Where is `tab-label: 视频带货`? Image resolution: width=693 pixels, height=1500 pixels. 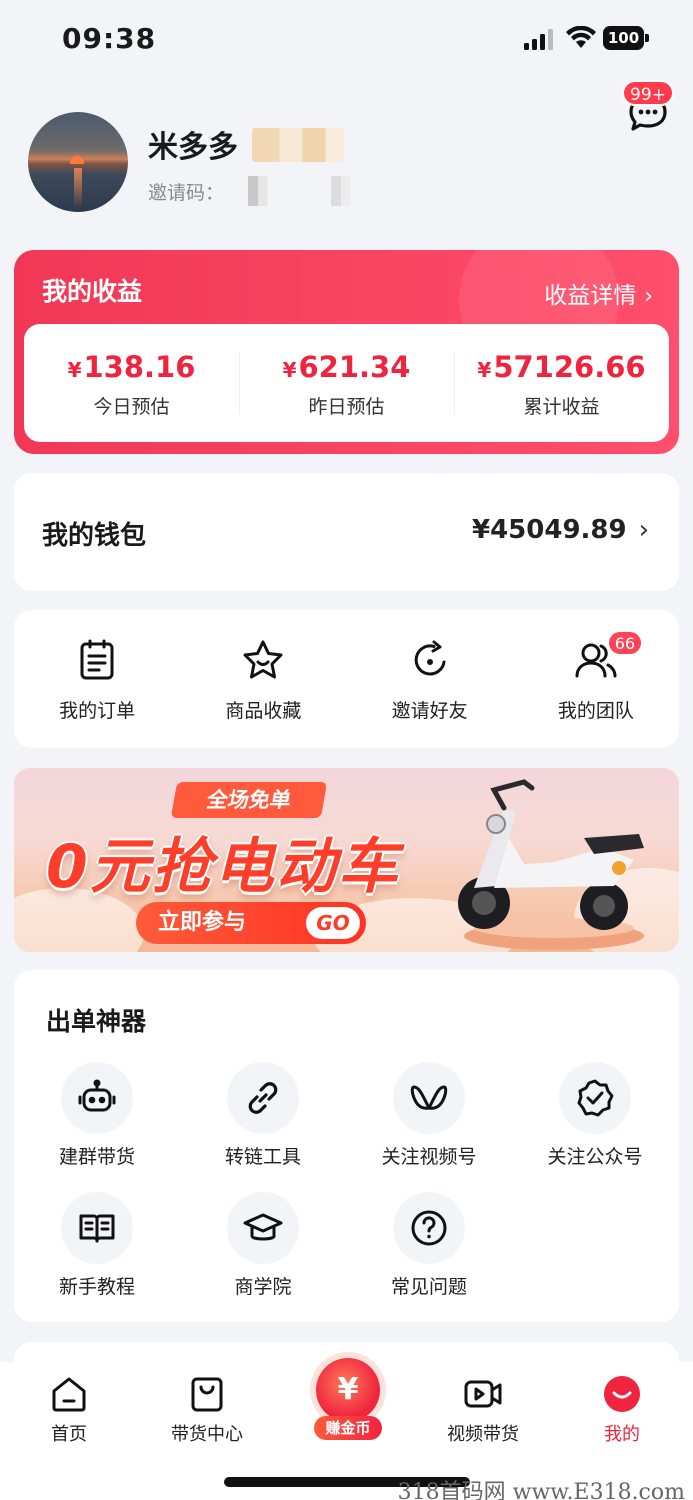
tab-label: 视频带货 is located at coordinates (483, 1434).